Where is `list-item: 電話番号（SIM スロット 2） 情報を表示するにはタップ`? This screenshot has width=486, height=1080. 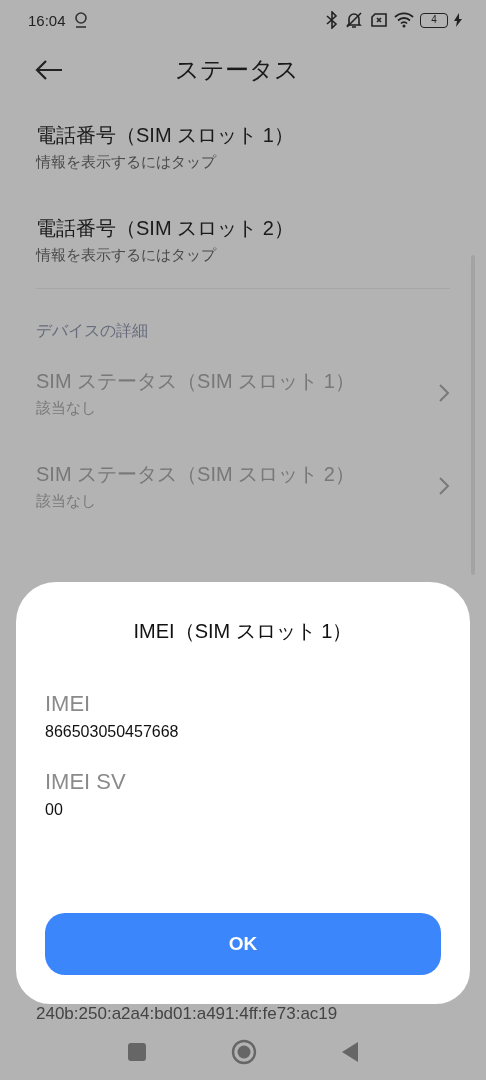
list-item: 電話番号（SIM スロット 2） 情報を表示するにはタップ is located at coordinates (243, 239).